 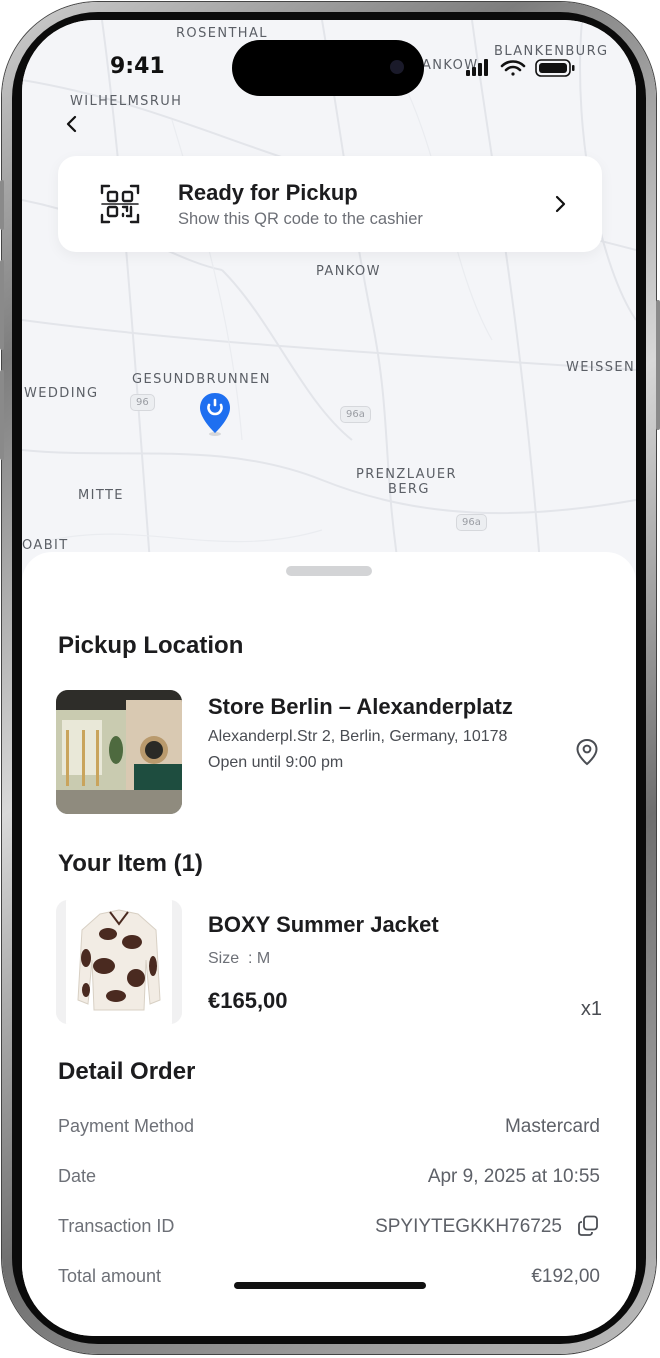 What do you see at coordinates (552, 1126) in the screenshot?
I see `payment-method-value: Mastercard` at bounding box center [552, 1126].